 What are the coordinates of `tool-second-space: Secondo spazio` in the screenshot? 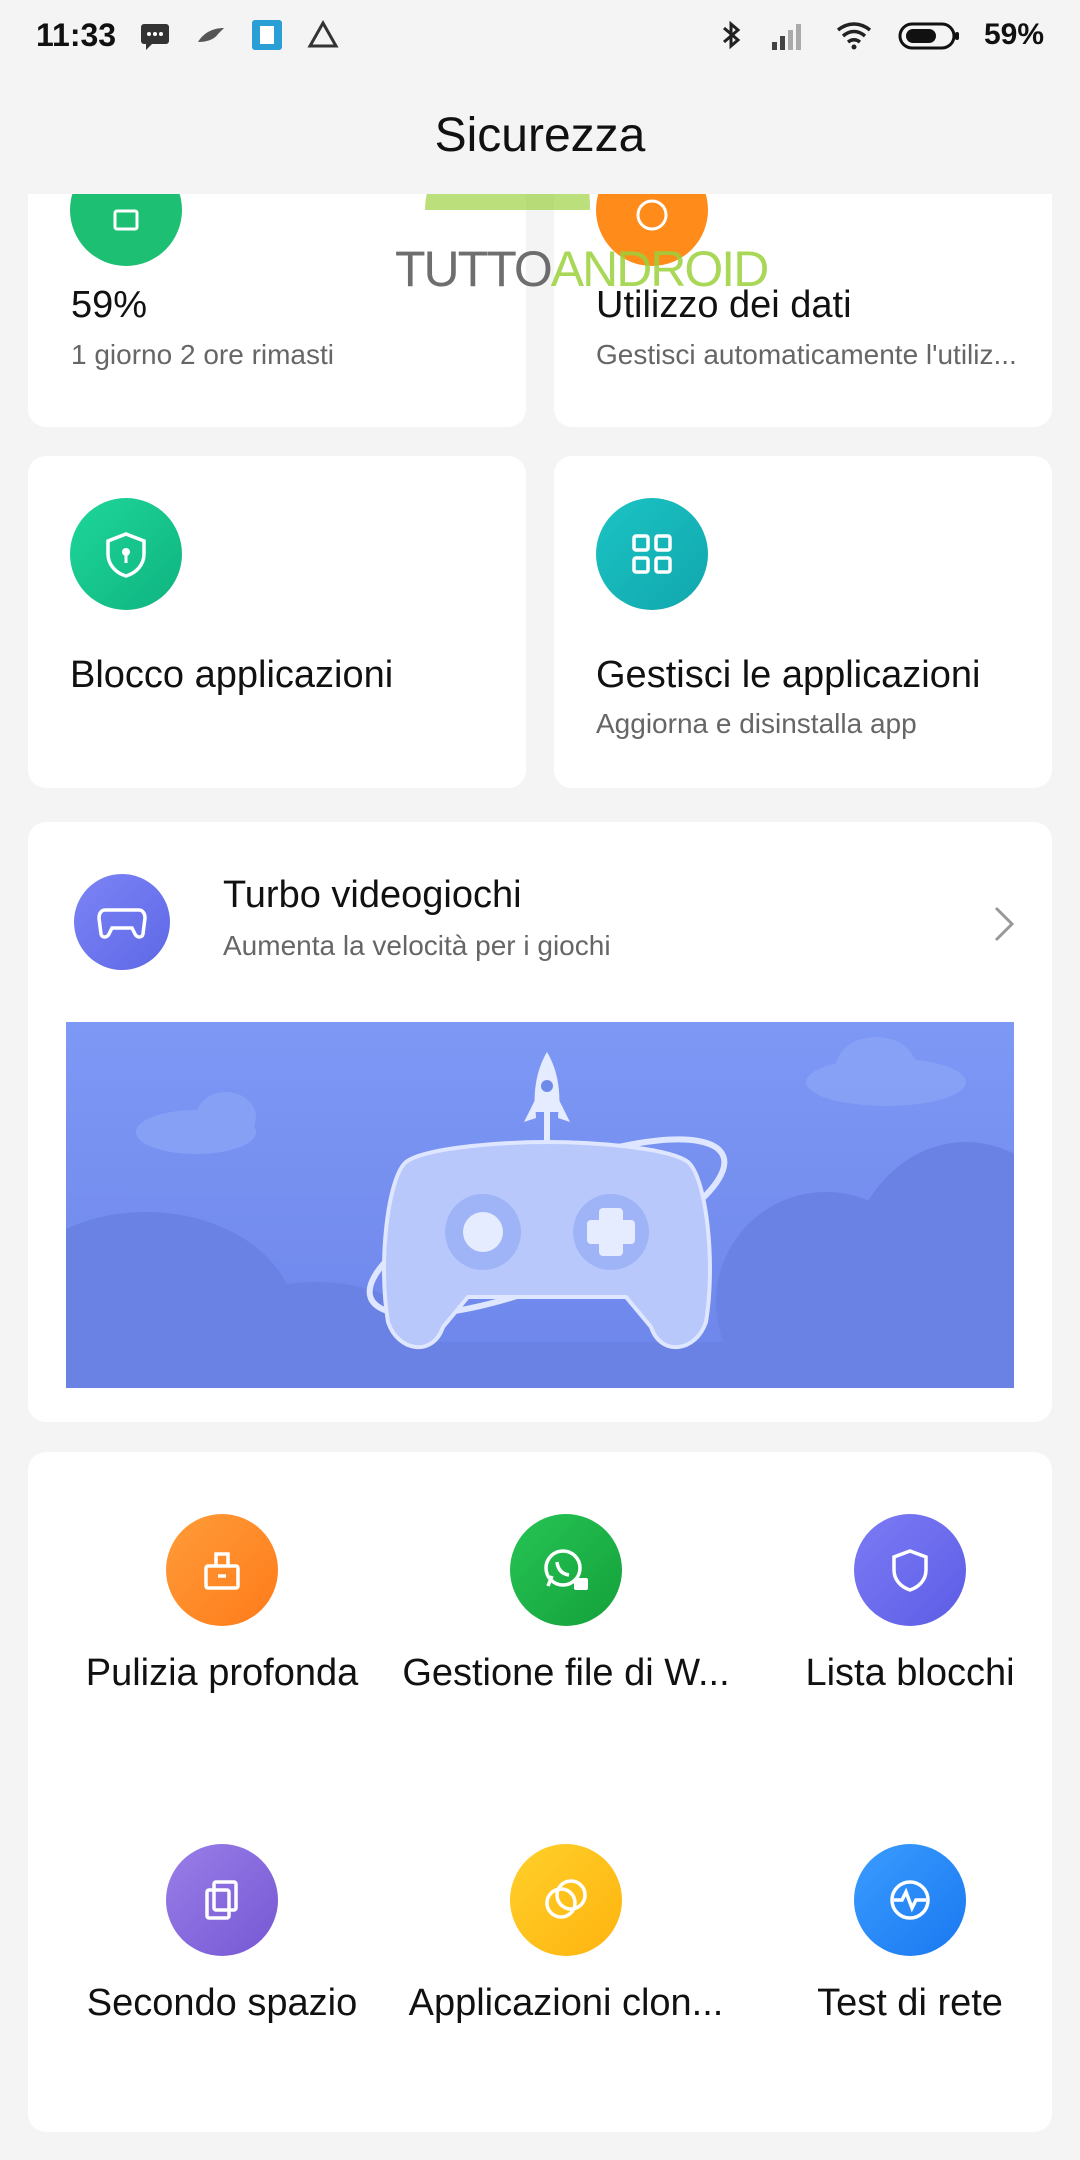 It's located at (222, 1974).